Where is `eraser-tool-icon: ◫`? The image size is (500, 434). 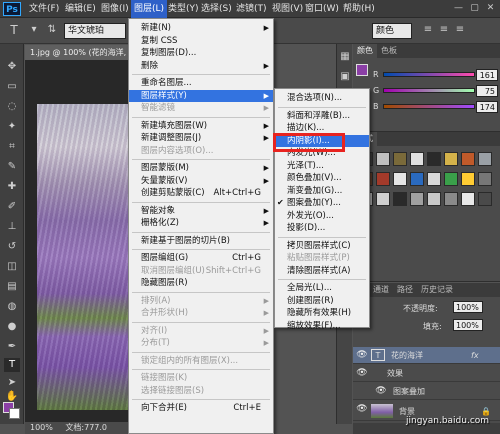 eraser-tool-icon: ◫ is located at coordinates (12, 267).